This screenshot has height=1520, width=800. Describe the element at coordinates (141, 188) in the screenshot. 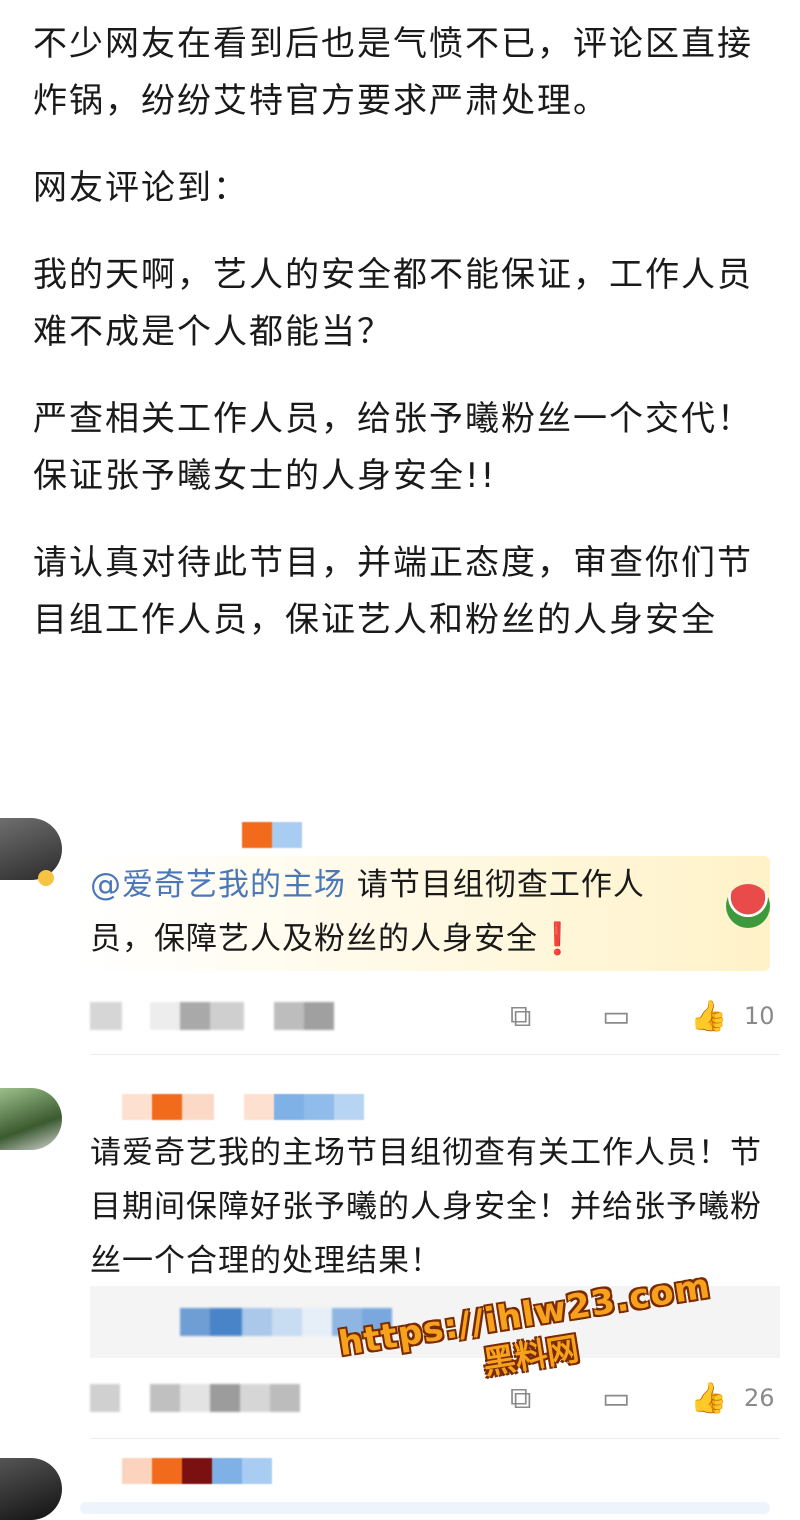

I see `article-paragraph: 网友评论到：` at that location.